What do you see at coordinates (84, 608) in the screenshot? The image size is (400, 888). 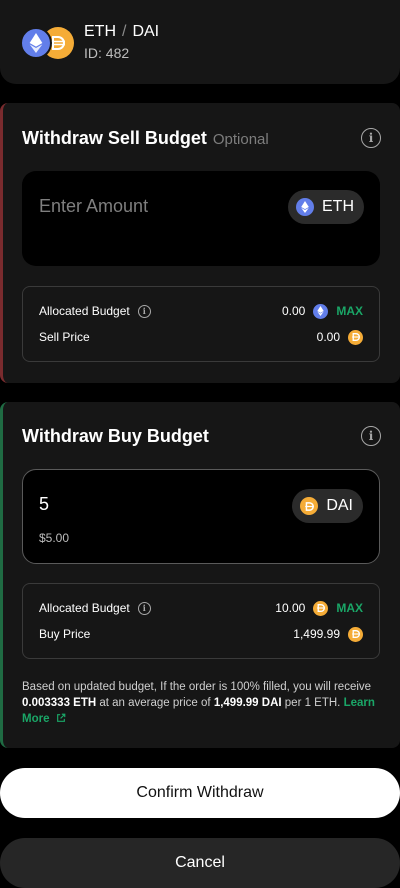 I see `buy-allocated-label: Allocated Budget` at bounding box center [84, 608].